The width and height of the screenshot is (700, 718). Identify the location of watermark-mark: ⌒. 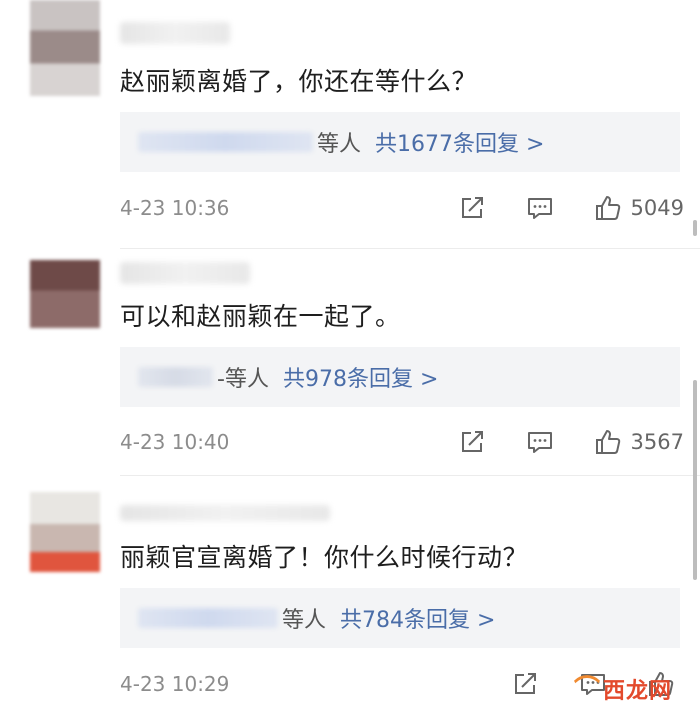
(587, 690).